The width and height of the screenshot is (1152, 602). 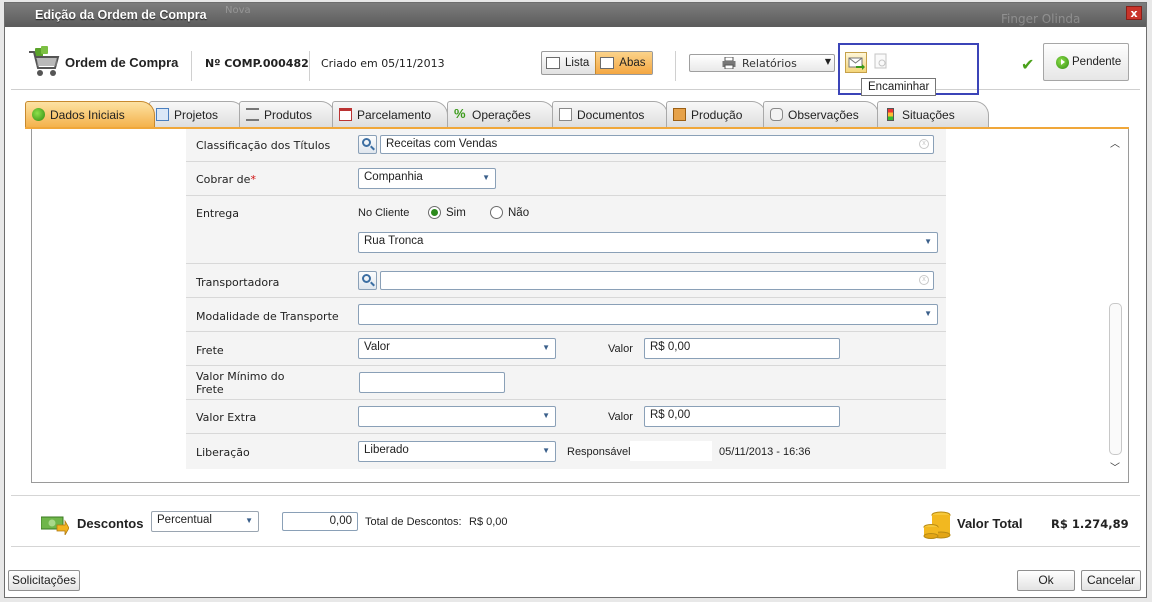 What do you see at coordinates (742, 416) in the screenshot?
I see `valor-extra-input: R$ 0,00` at bounding box center [742, 416].